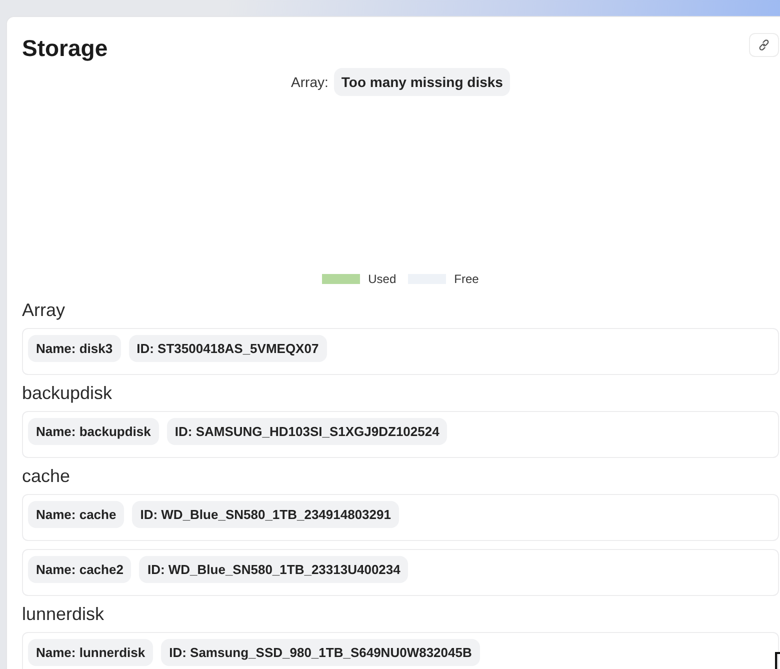  Describe the element at coordinates (64, 614) in the screenshot. I see `group-heading: lunnerdisk` at that location.